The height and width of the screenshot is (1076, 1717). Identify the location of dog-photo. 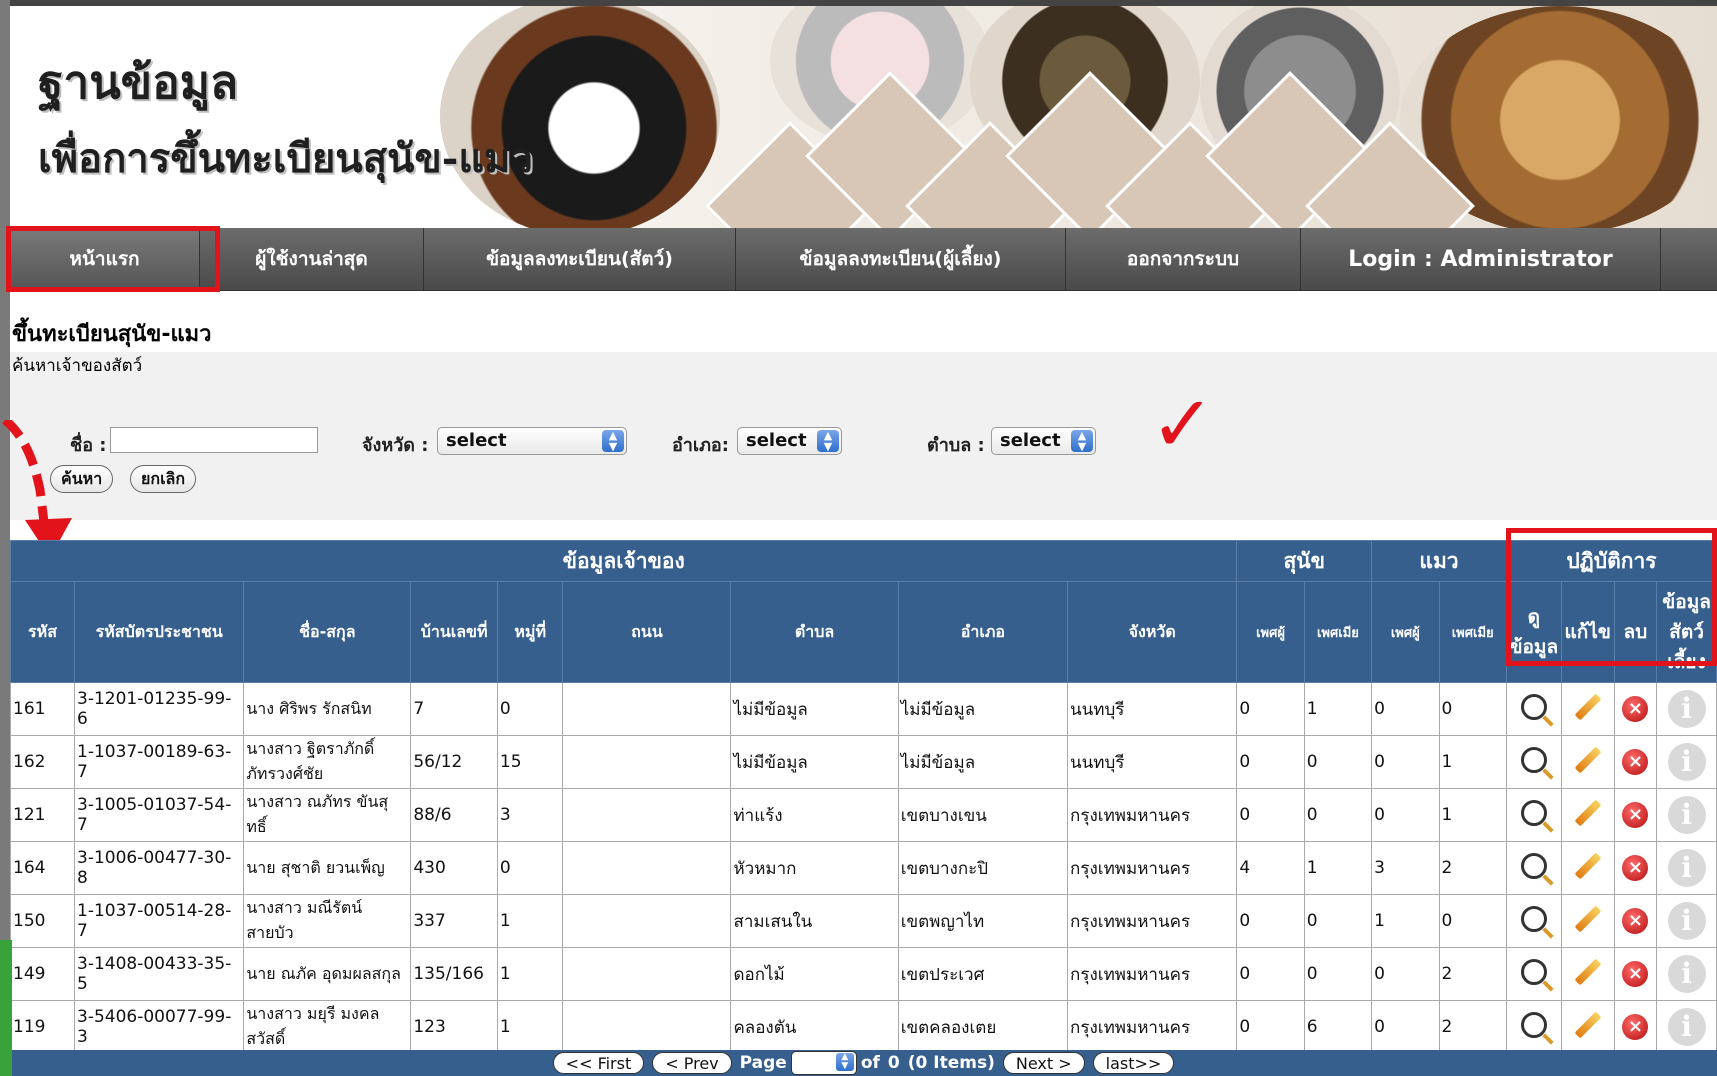
(580, 117).